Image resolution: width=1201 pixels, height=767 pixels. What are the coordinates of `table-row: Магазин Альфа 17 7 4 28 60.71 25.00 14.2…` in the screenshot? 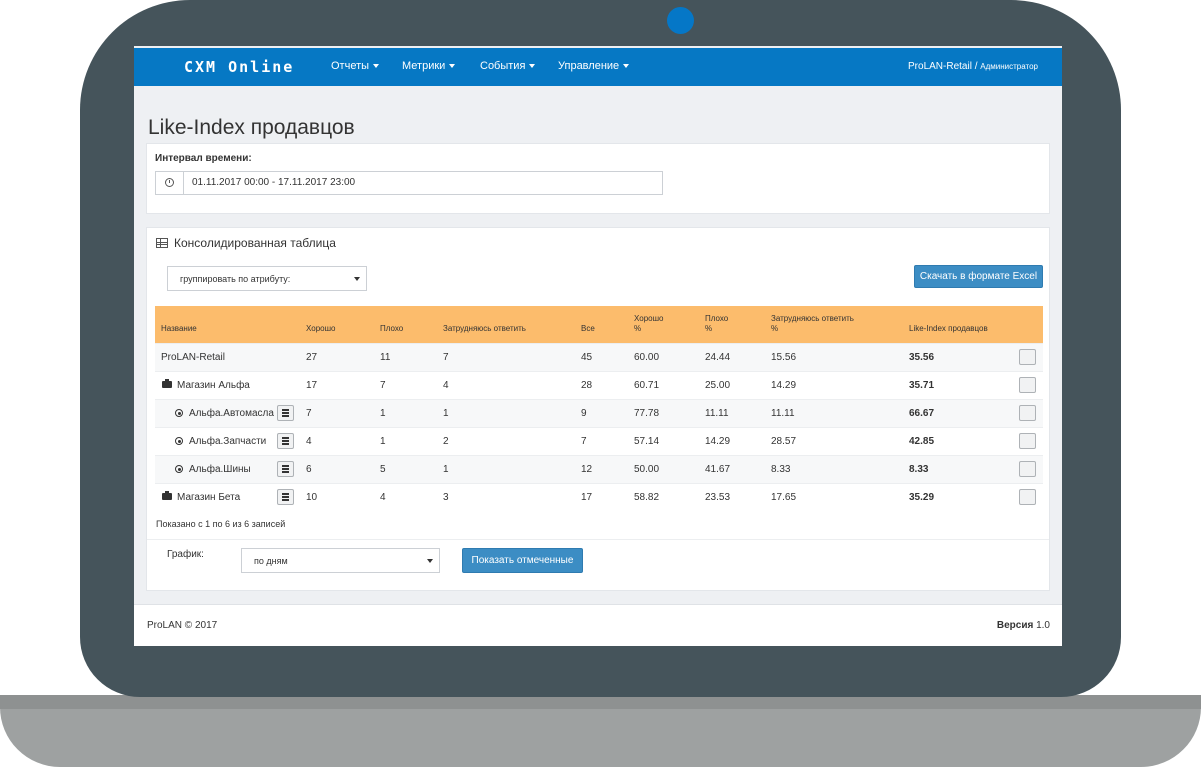 It's located at (599, 385).